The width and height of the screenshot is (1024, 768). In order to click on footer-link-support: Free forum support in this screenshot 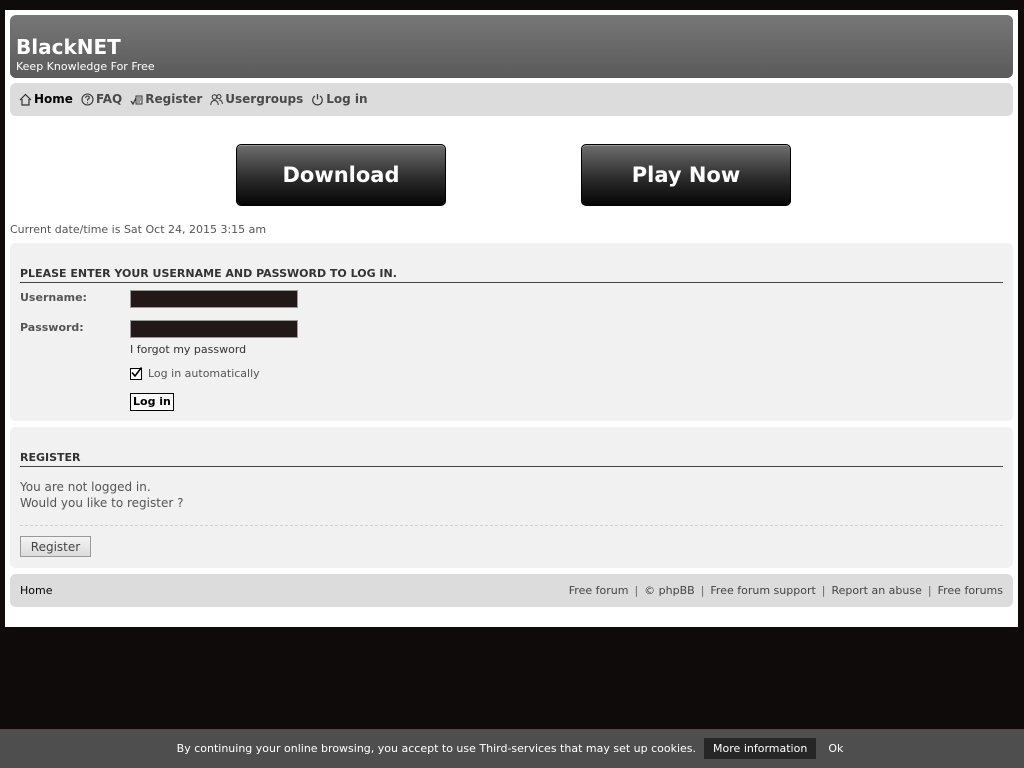, I will do `click(762, 590)`.